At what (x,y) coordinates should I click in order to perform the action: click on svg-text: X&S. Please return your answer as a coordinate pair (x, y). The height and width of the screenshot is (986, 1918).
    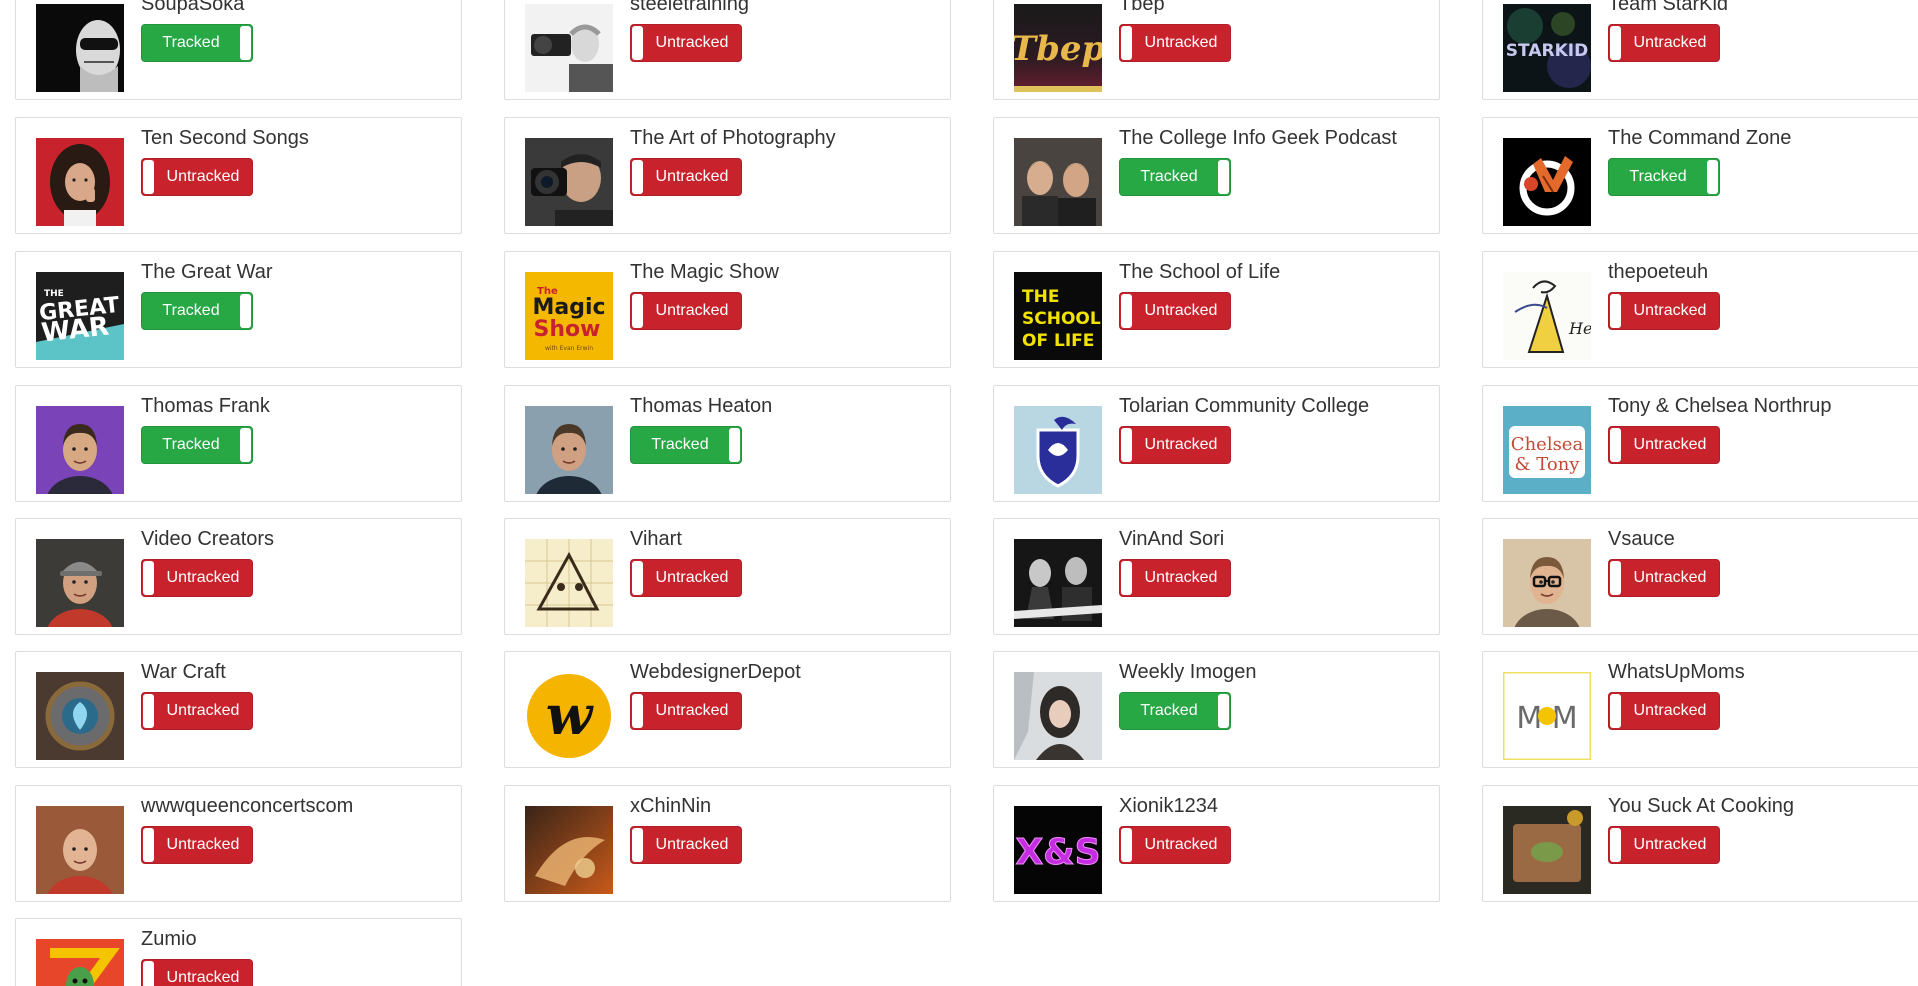
    Looking at the image, I should click on (1057, 852).